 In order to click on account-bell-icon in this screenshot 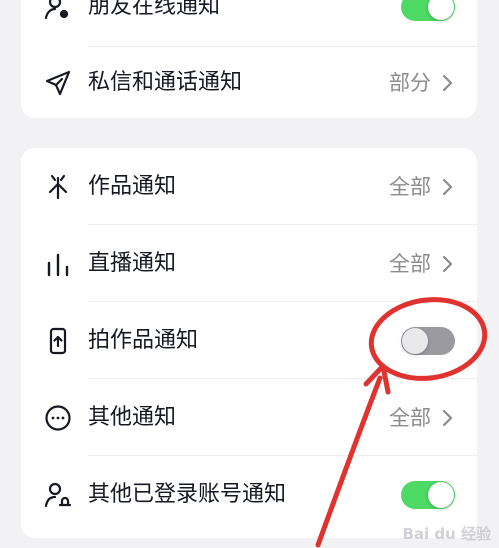, I will do `click(58, 495)`.